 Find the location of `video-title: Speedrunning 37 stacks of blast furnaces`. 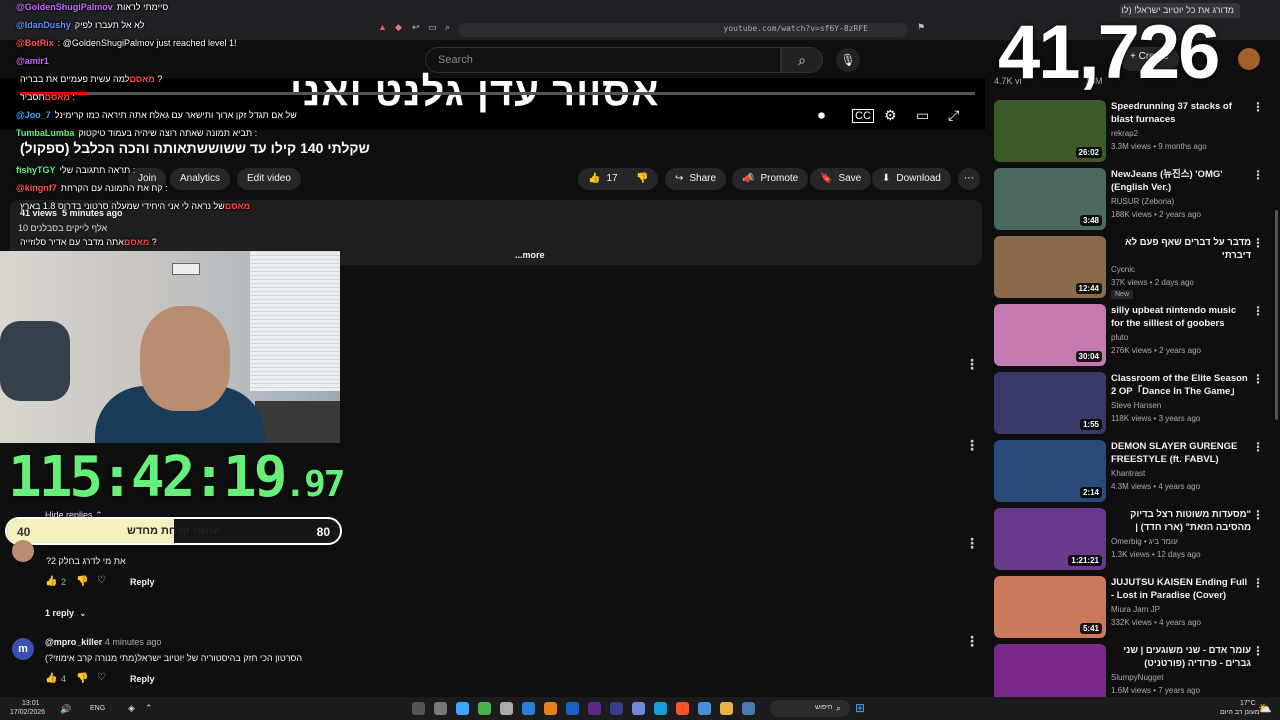

video-title: Speedrunning 37 stacks of blast furnaces is located at coordinates (1181, 113).